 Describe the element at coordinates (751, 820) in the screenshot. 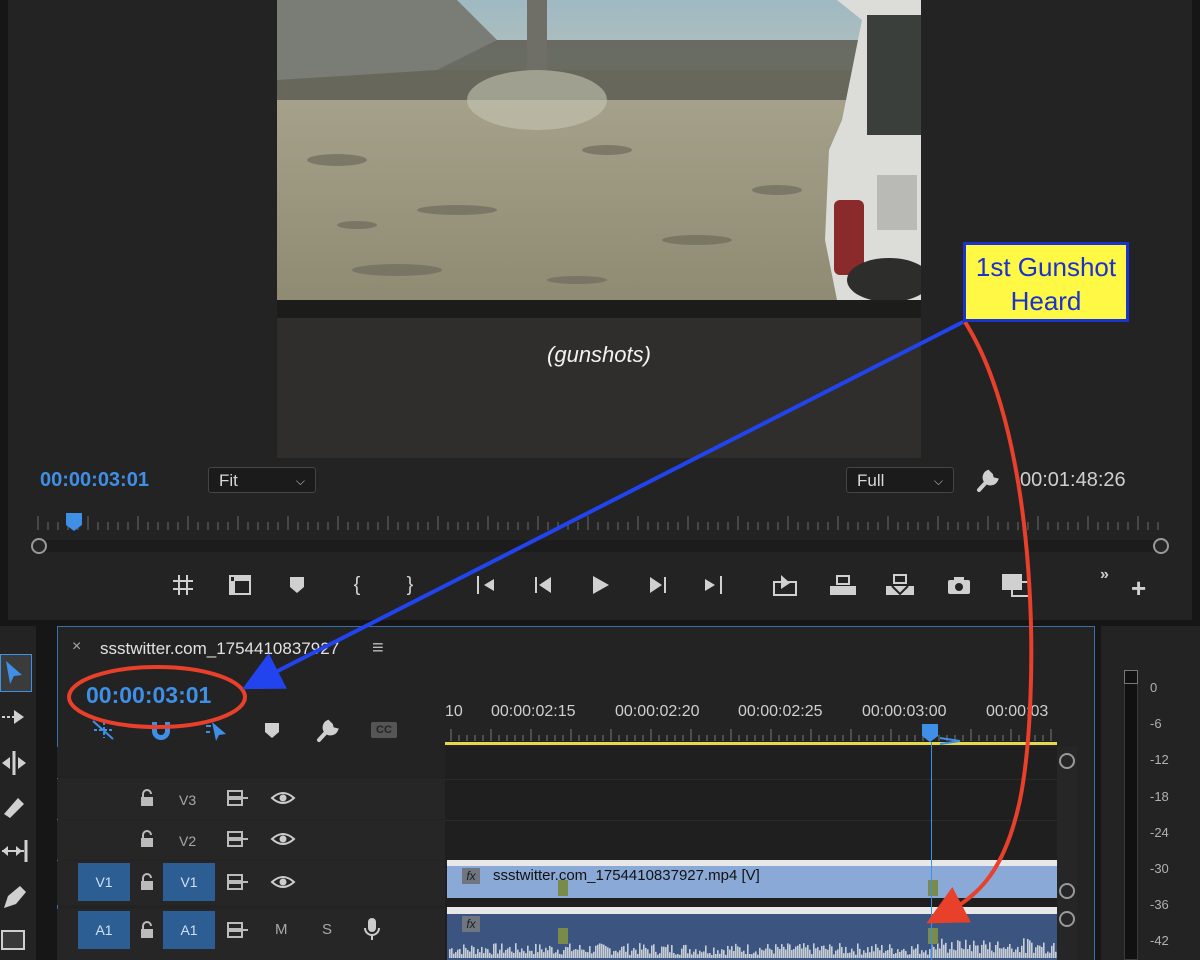

I see `divider` at that location.